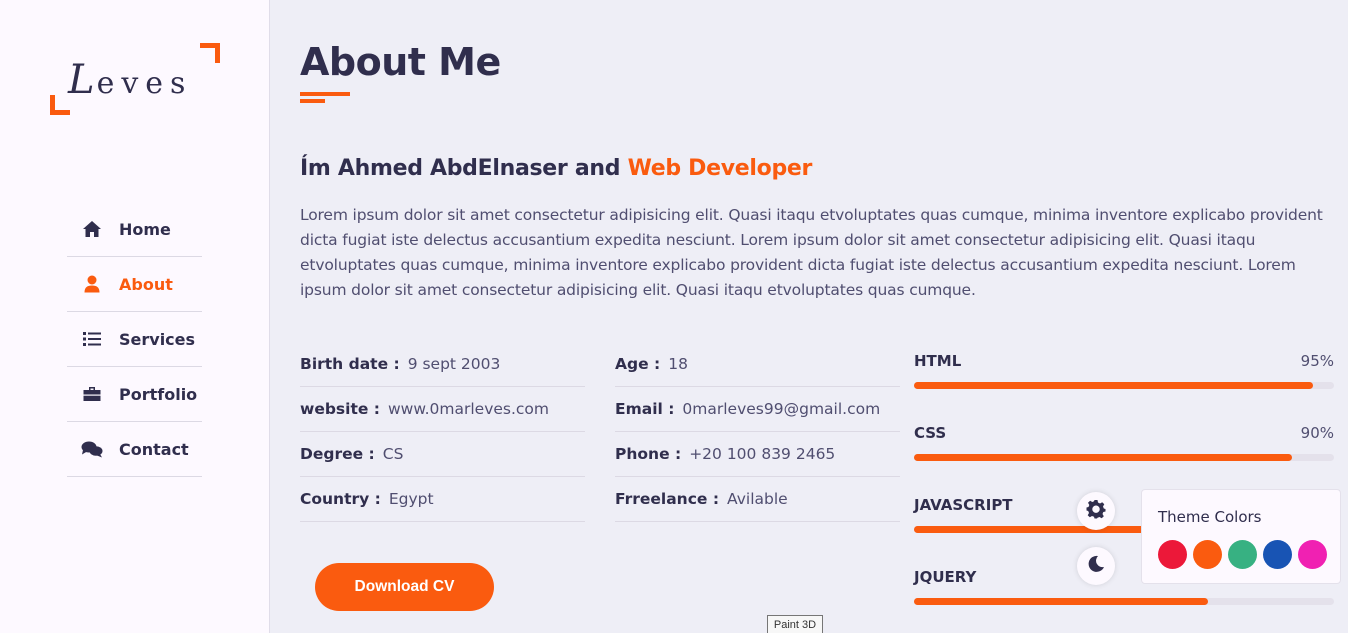  I want to click on nav-item-contact: Contact, so click(134, 449).